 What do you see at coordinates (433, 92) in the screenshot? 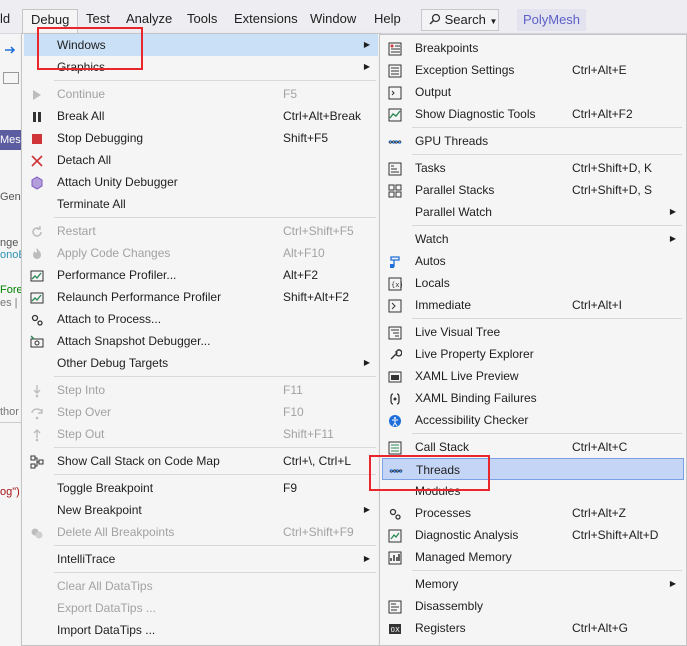
I see `menu-item-label: Output` at bounding box center [433, 92].